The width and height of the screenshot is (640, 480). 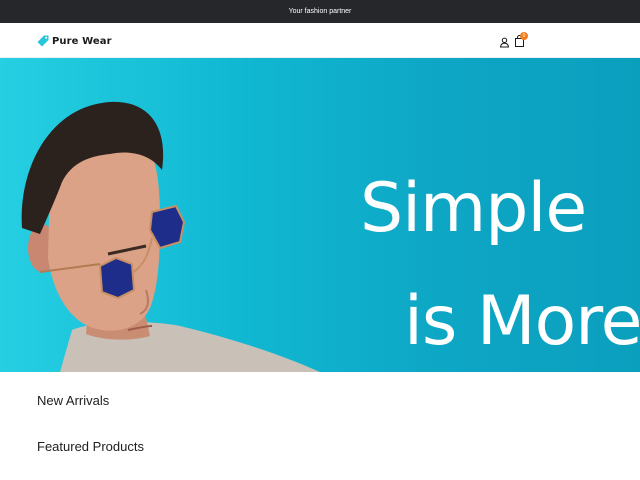 What do you see at coordinates (320, 40) in the screenshot?
I see `site-header: Pure Wear` at bounding box center [320, 40].